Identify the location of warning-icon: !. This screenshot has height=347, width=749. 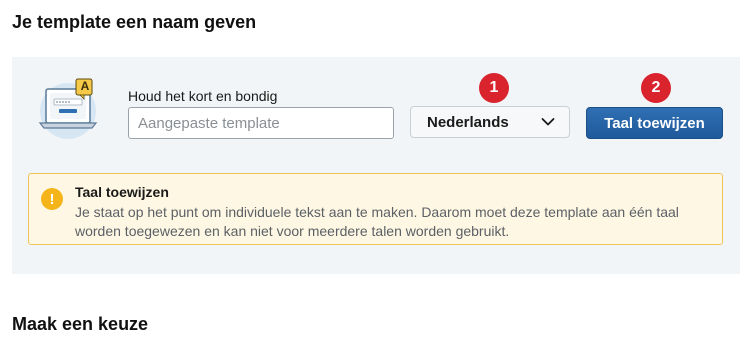
(52, 199).